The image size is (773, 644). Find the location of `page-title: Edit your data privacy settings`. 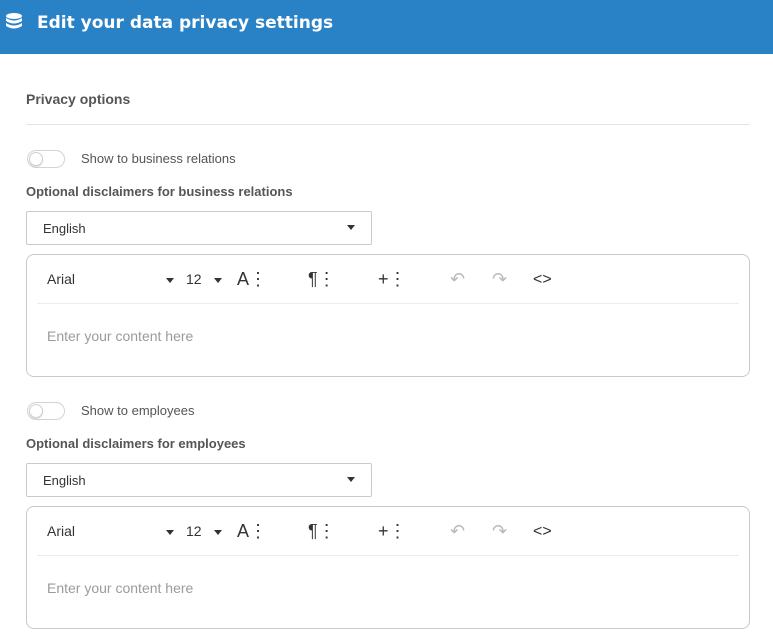

page-title: Edit your data privacy settings is located at coordinates (185, 23).